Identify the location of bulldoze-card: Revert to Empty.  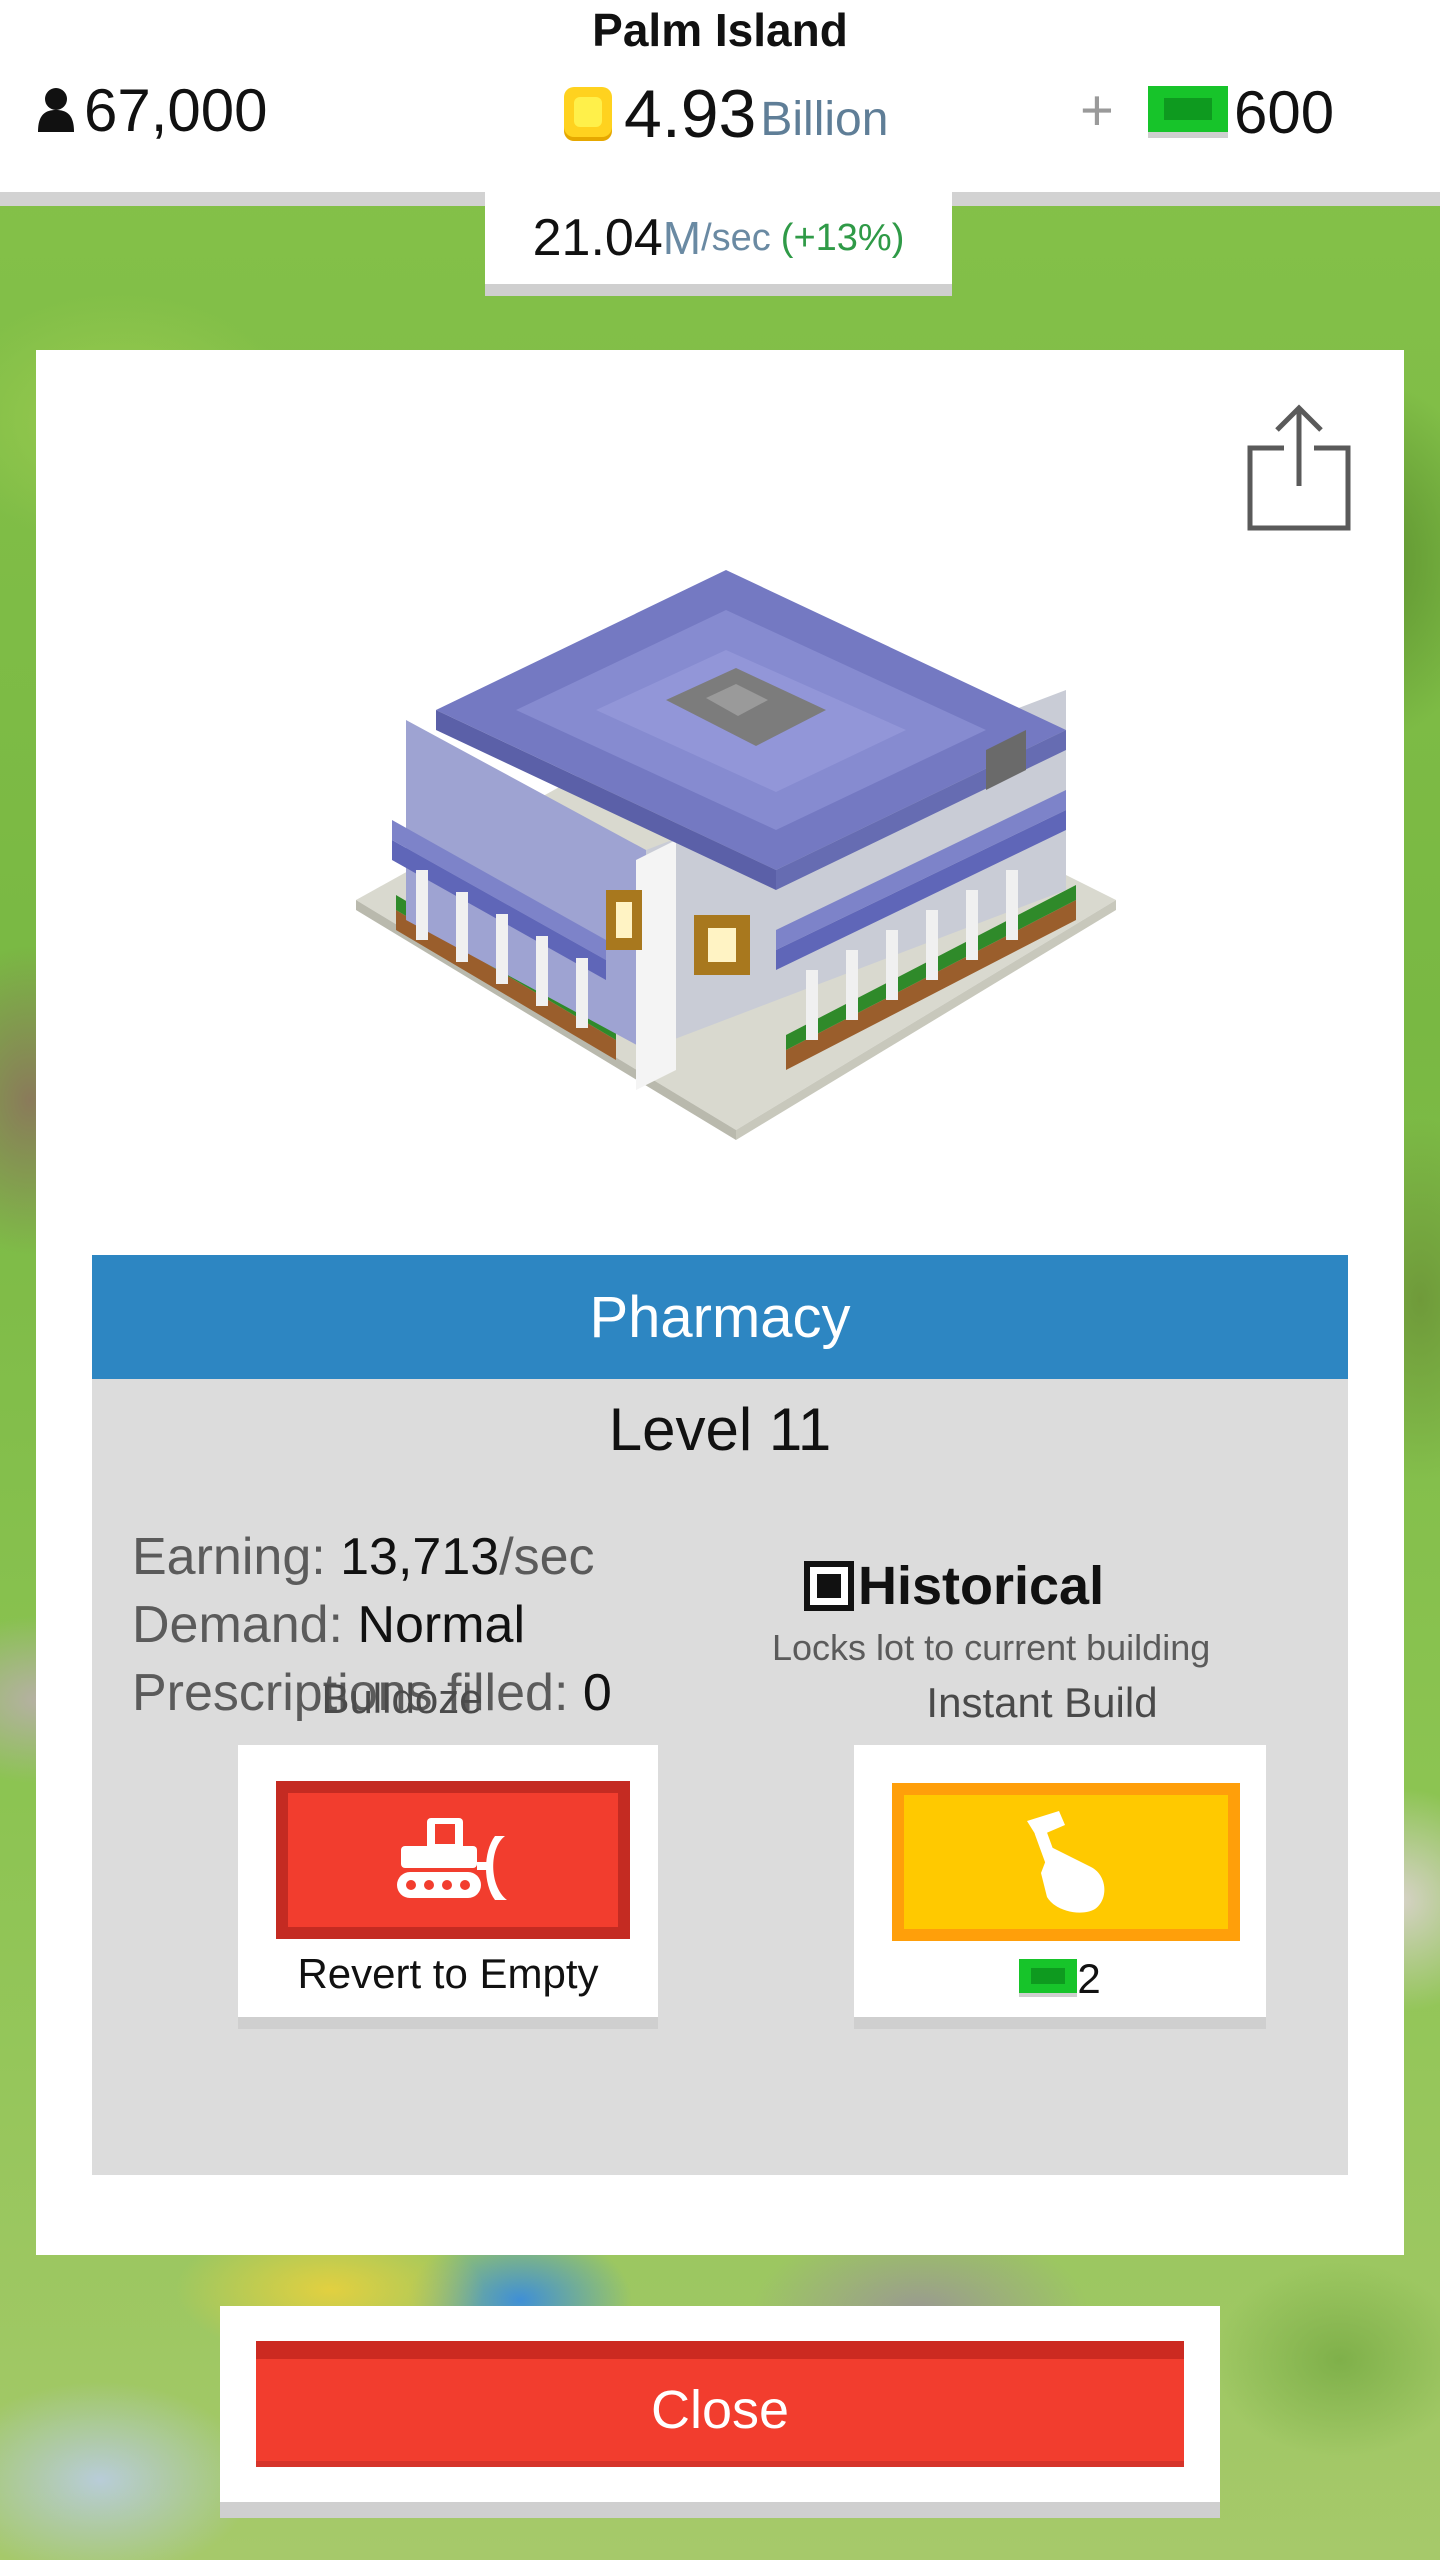
(448, 1887).